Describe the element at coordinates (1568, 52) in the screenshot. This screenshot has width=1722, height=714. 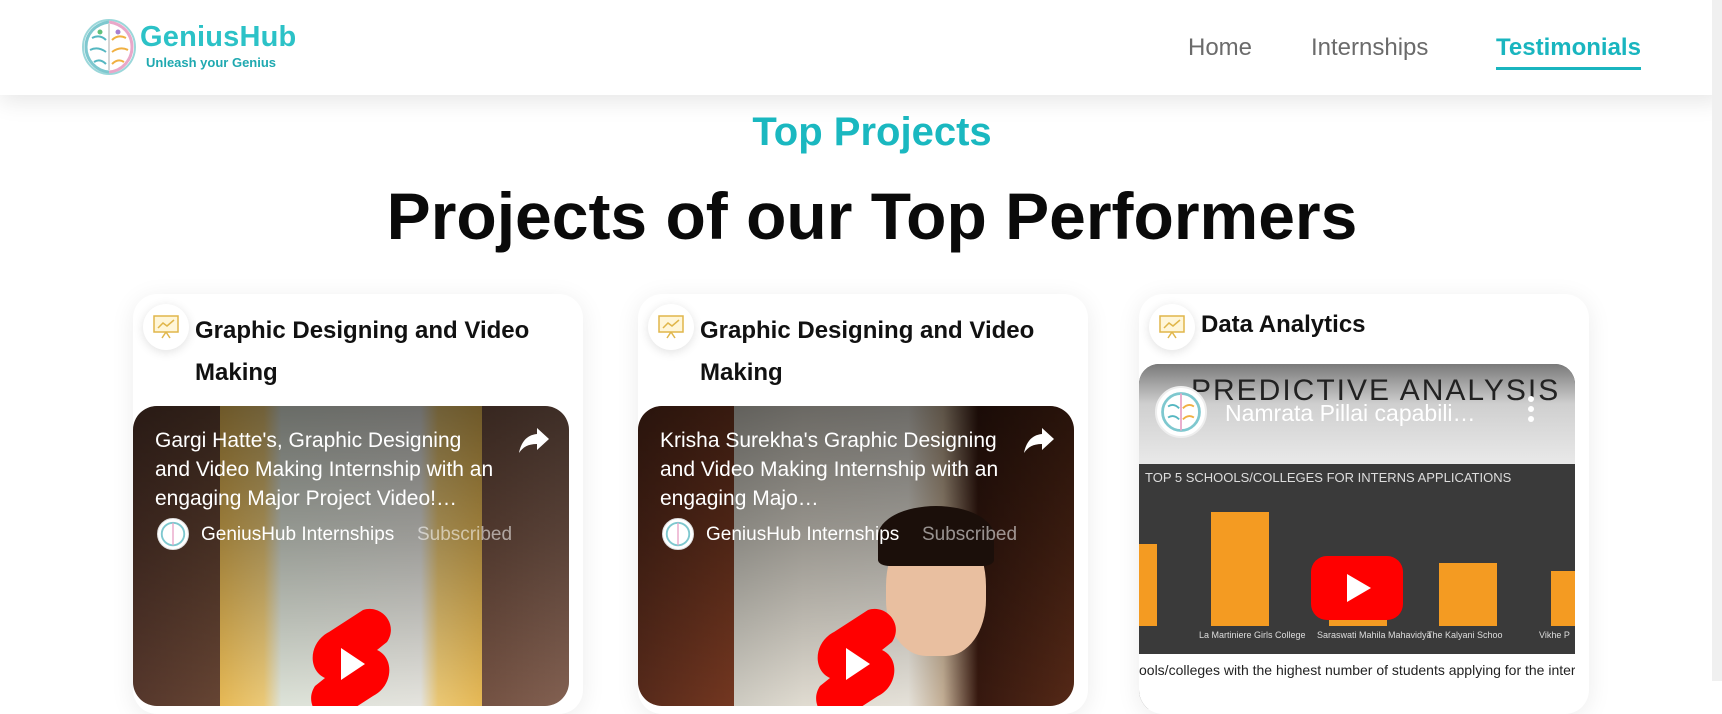
I see `nav-link-testimonials: Testimonials` at that location.